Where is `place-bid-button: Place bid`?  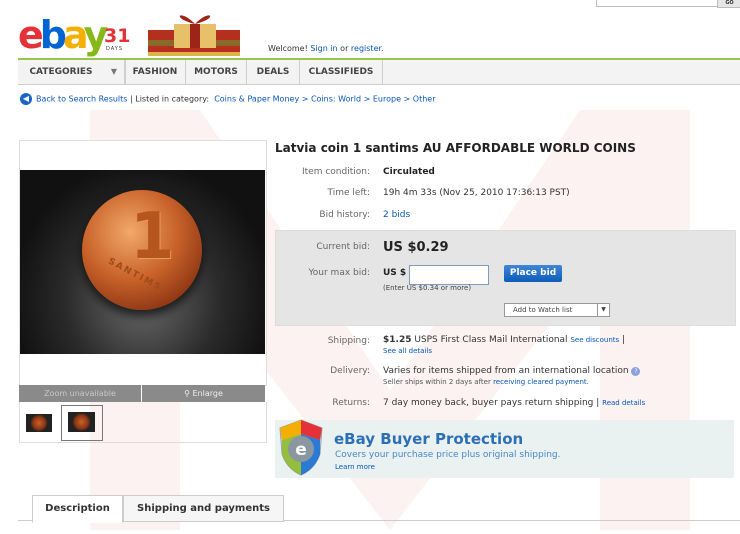
place-bid-button: Place bid is located at coordinates (533, 273).